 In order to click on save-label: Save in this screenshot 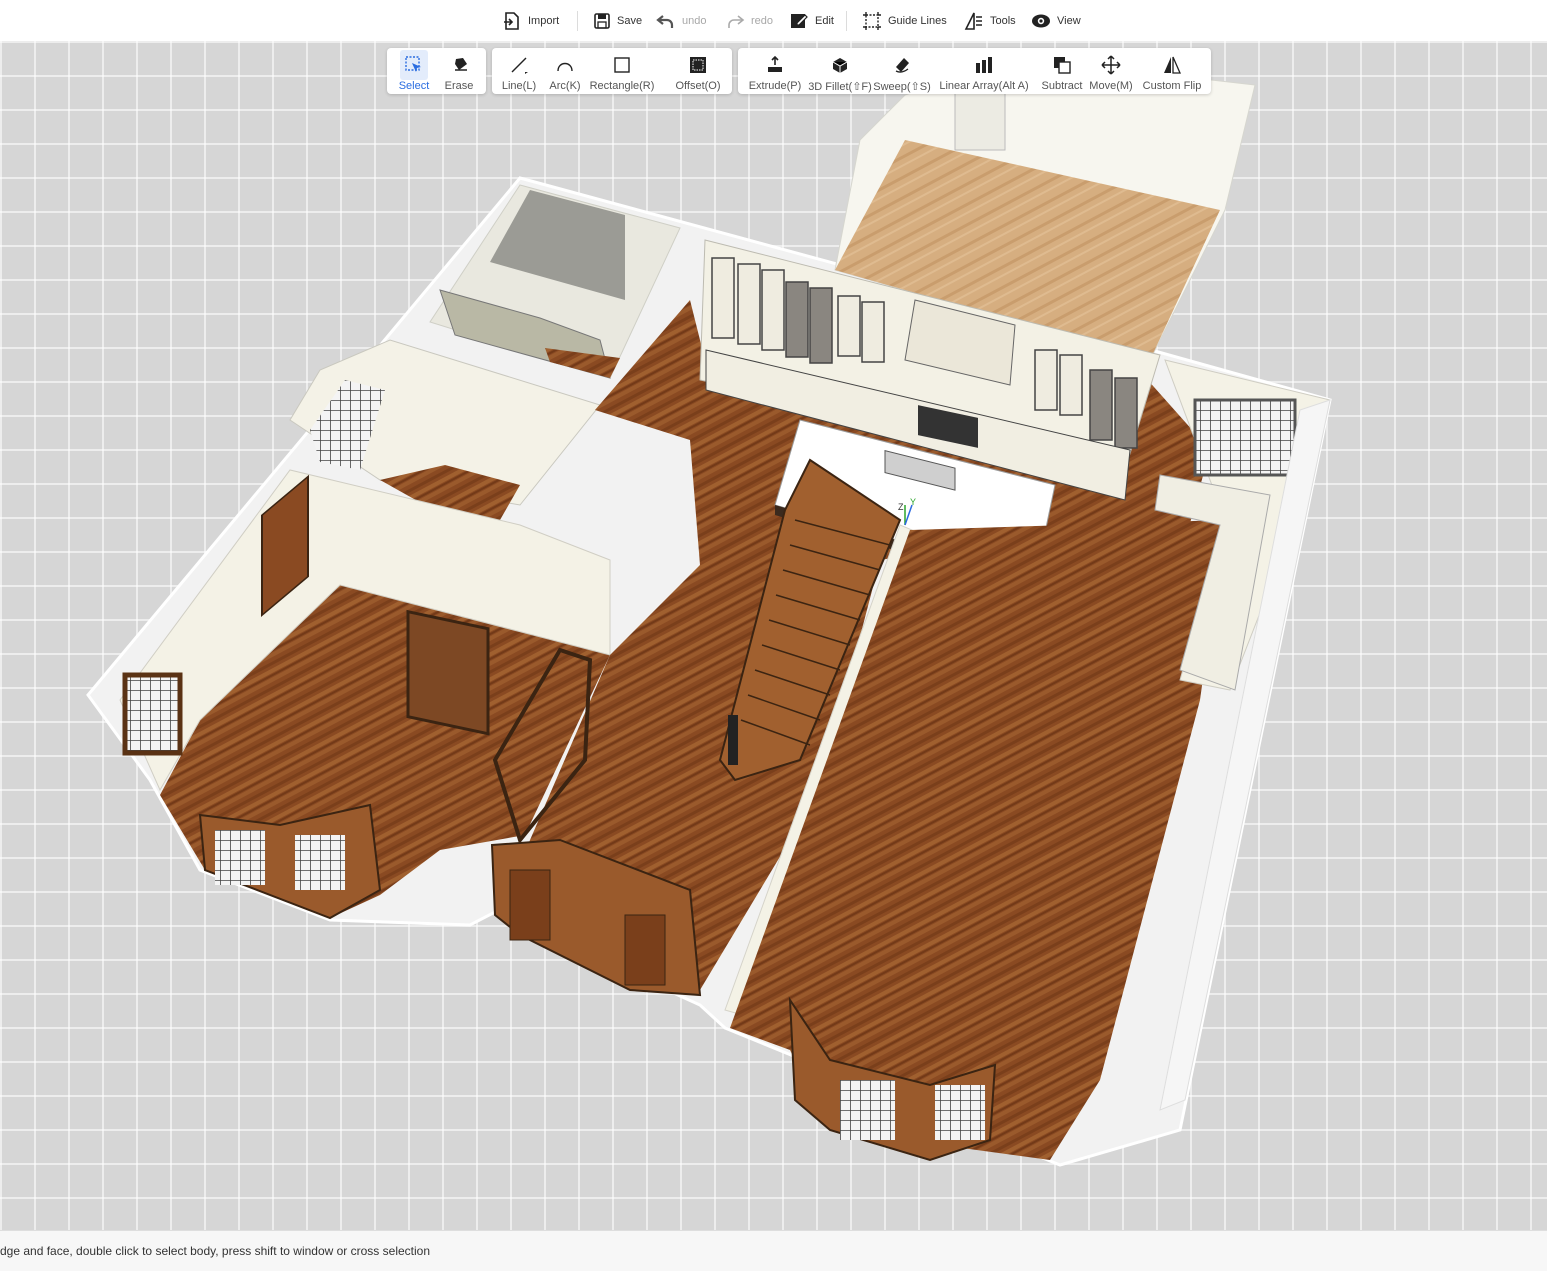, I will do `click(630, 21)`.